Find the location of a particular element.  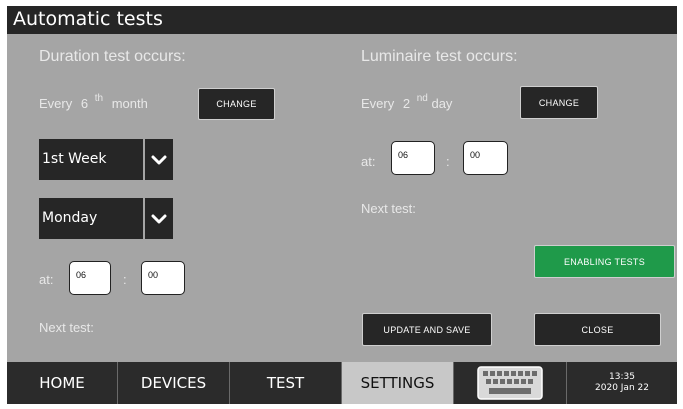

window-title: Automatic tests is located at coordinates (88, 19).